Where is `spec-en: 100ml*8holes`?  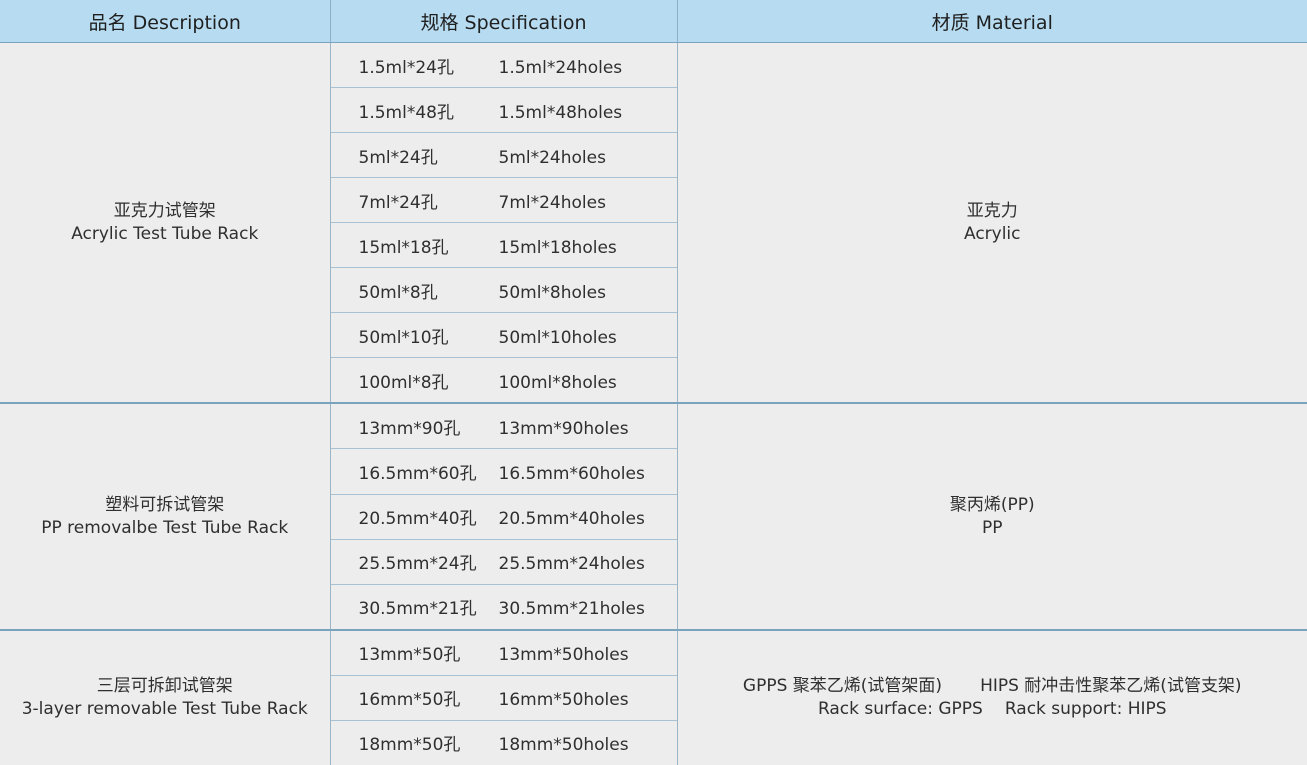
spec-en: 100ml*8holes is located at coordinates (557, 382).